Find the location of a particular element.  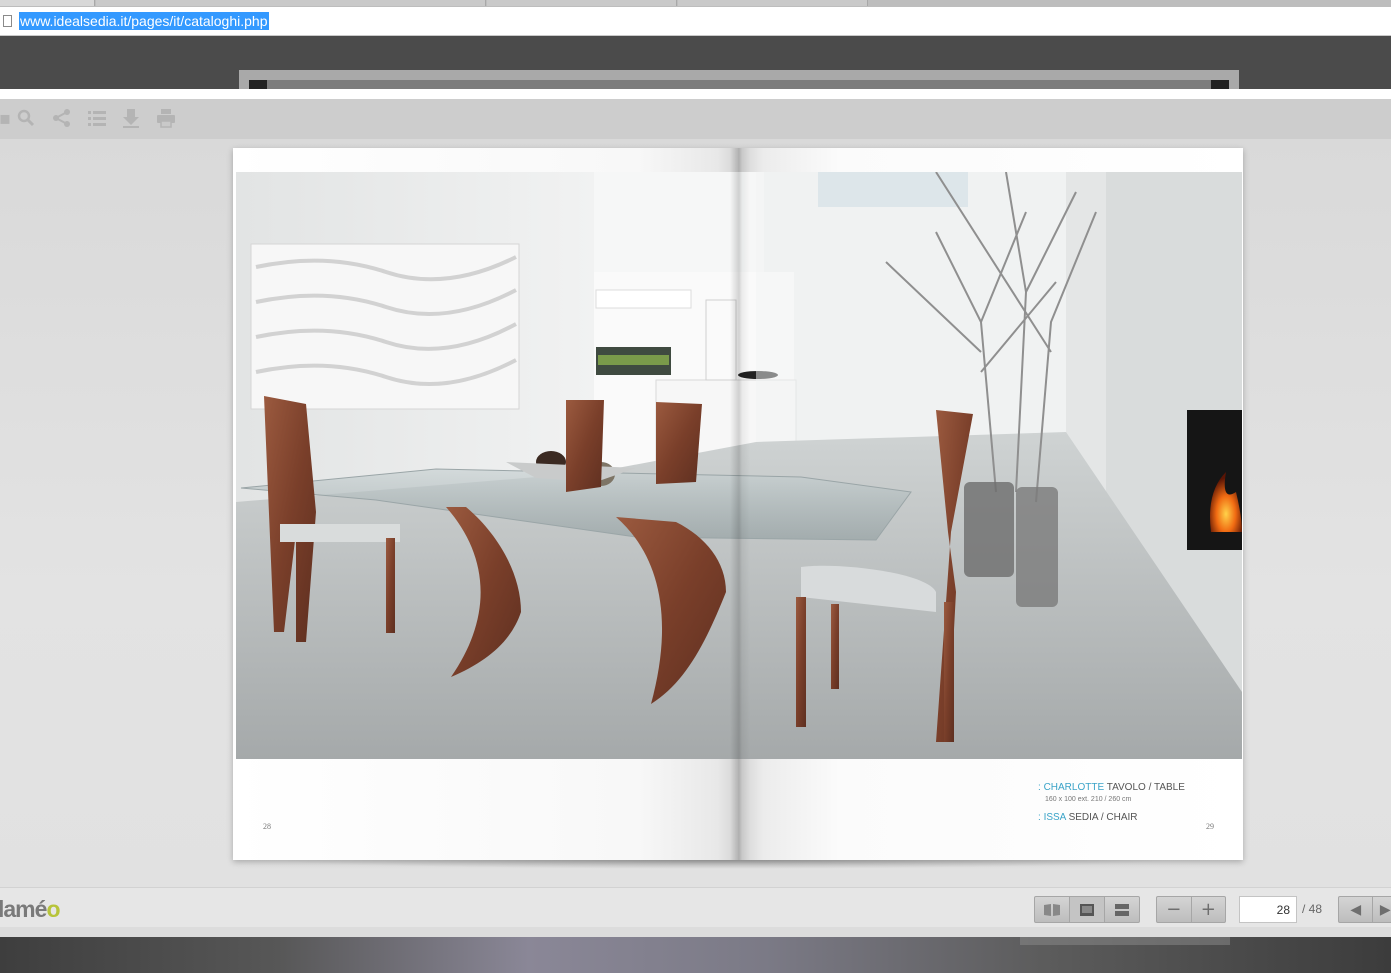

divider is located at coordinates (695, 94).